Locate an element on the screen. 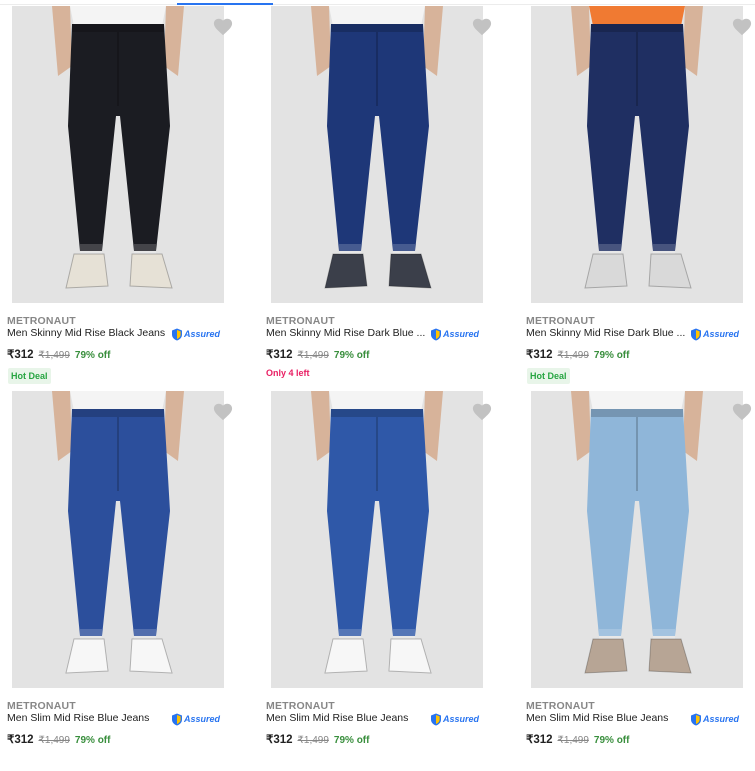  top-divider is located at coordinates (377, 4).